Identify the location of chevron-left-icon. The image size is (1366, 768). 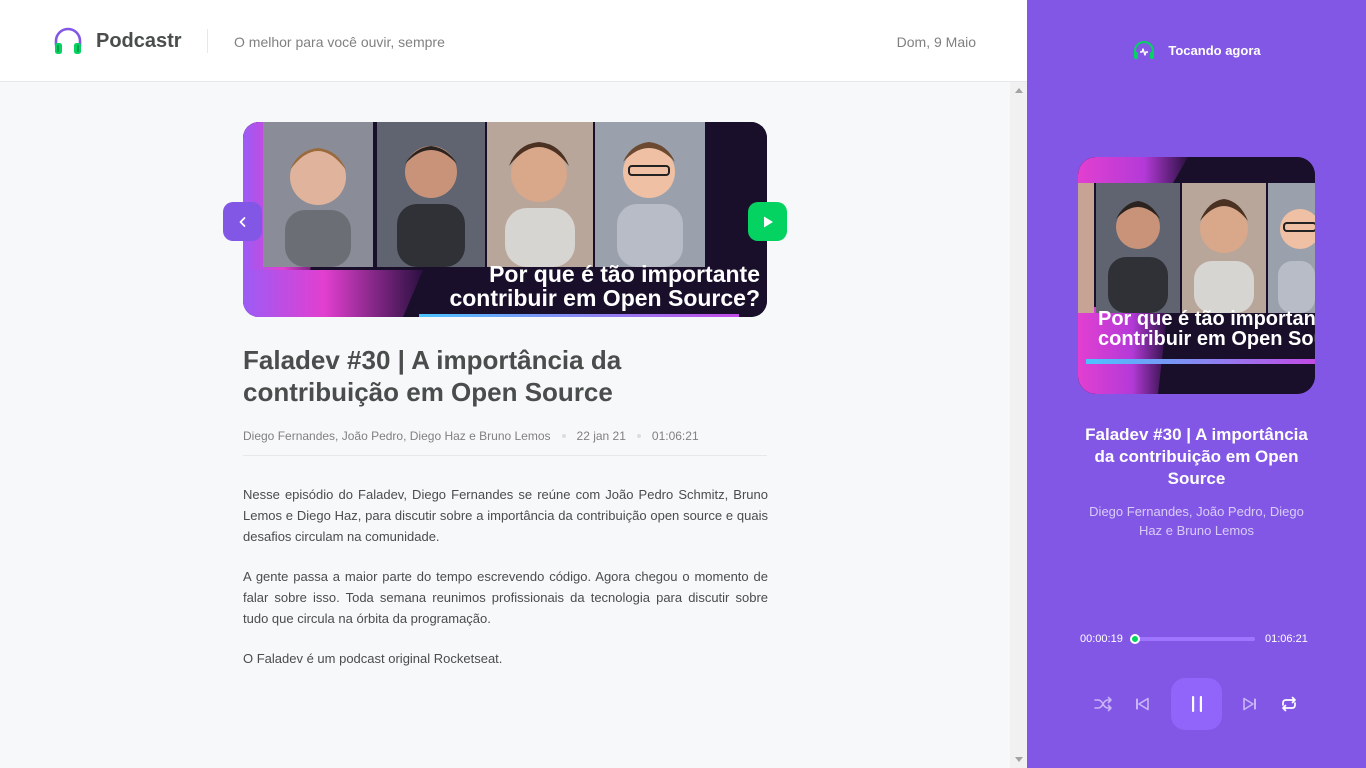
(242, 221).